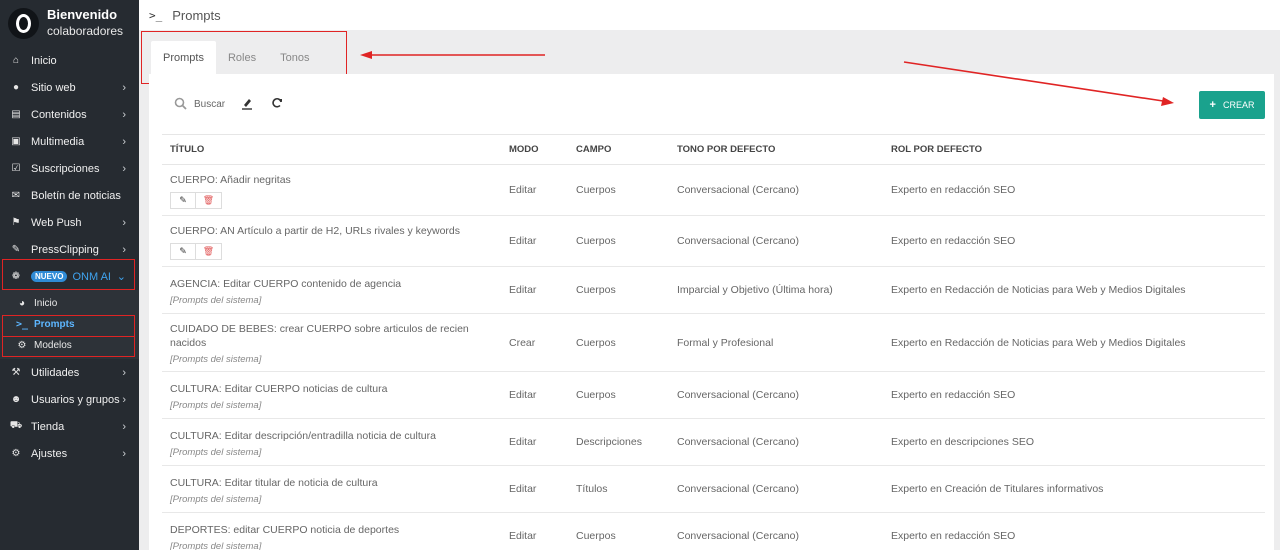 This screenshot has height=550, width=1280. I want to click on logo, so click(23, 23).